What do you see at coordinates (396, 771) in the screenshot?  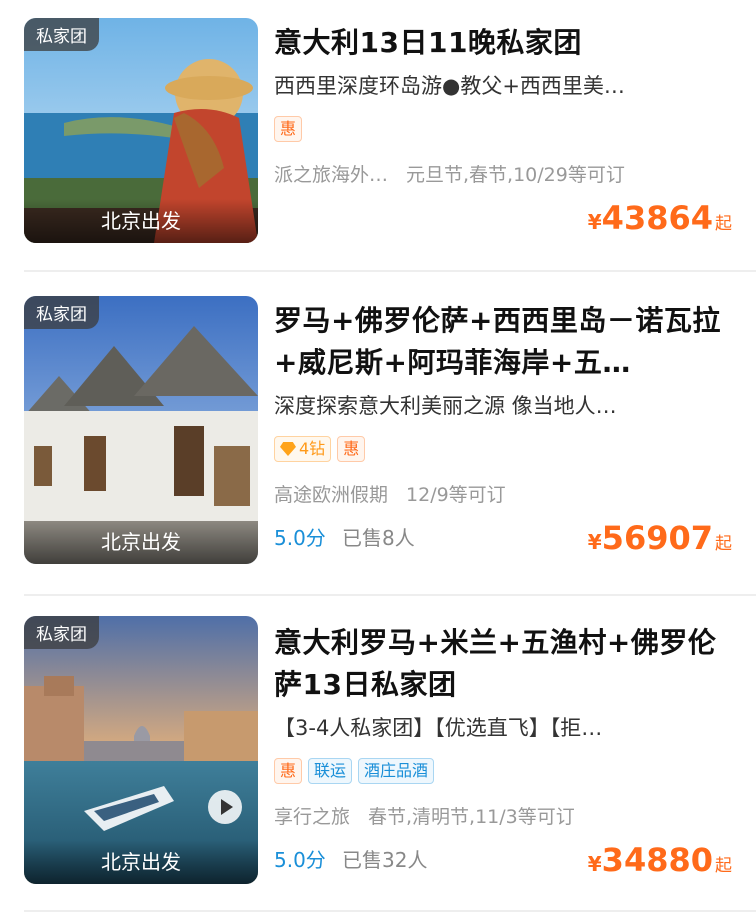 I see `winery-badge: 酒庄品酒` at bounding box center [396, 771].